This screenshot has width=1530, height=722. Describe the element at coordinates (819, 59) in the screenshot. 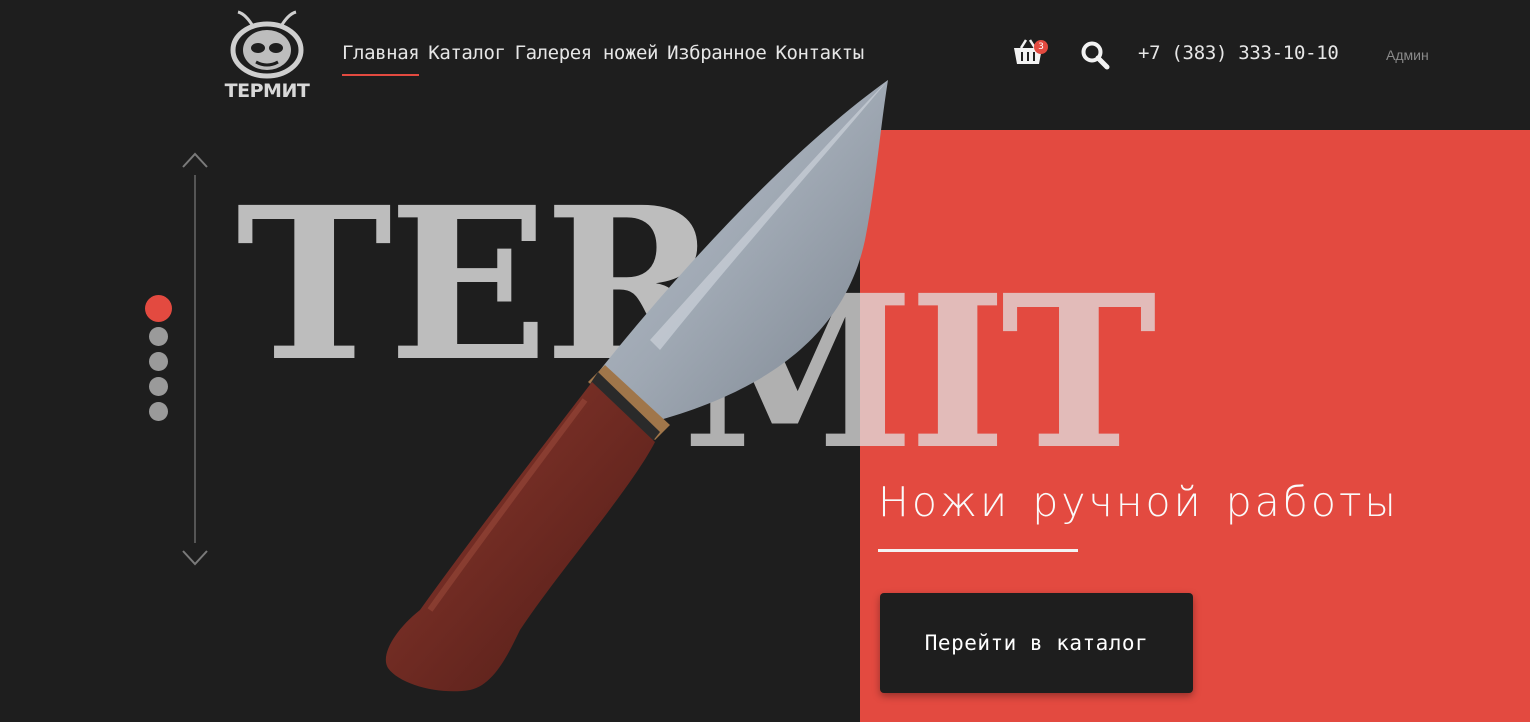

I see `nav-item-contacts: Контакты` at that location.